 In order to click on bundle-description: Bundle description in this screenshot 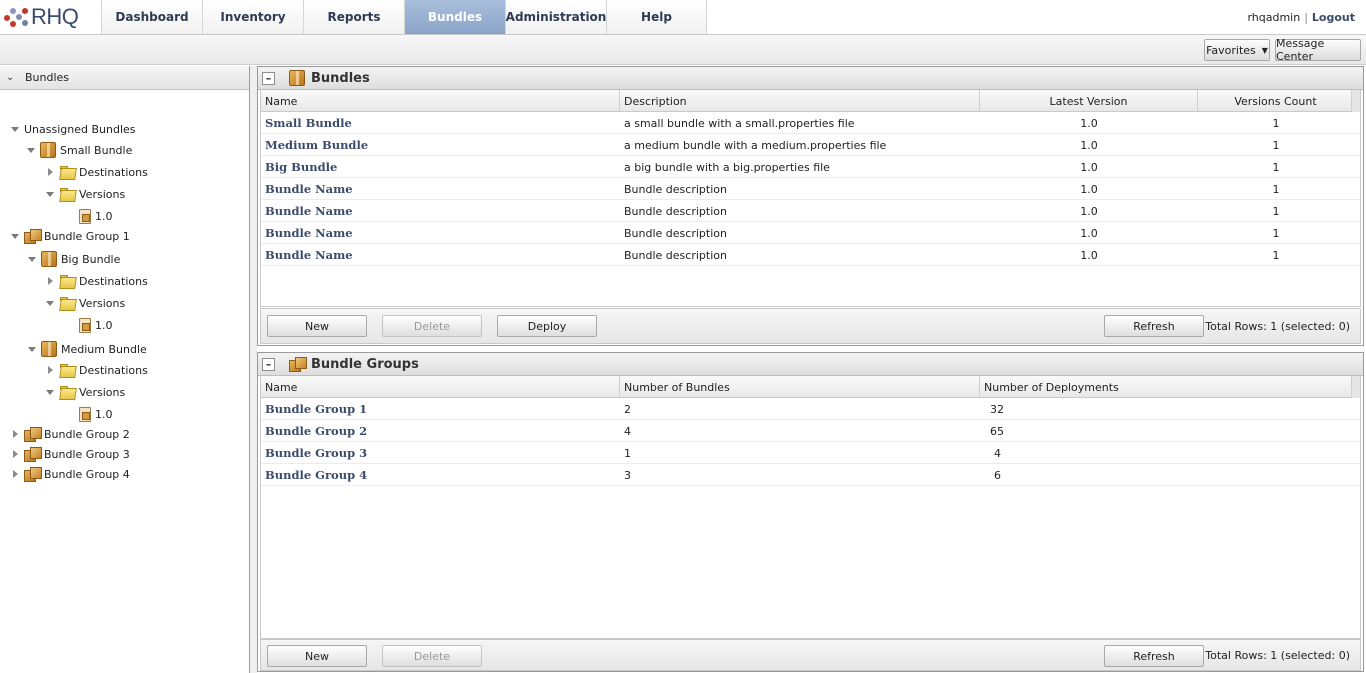, I will do `click(675, 189)`.